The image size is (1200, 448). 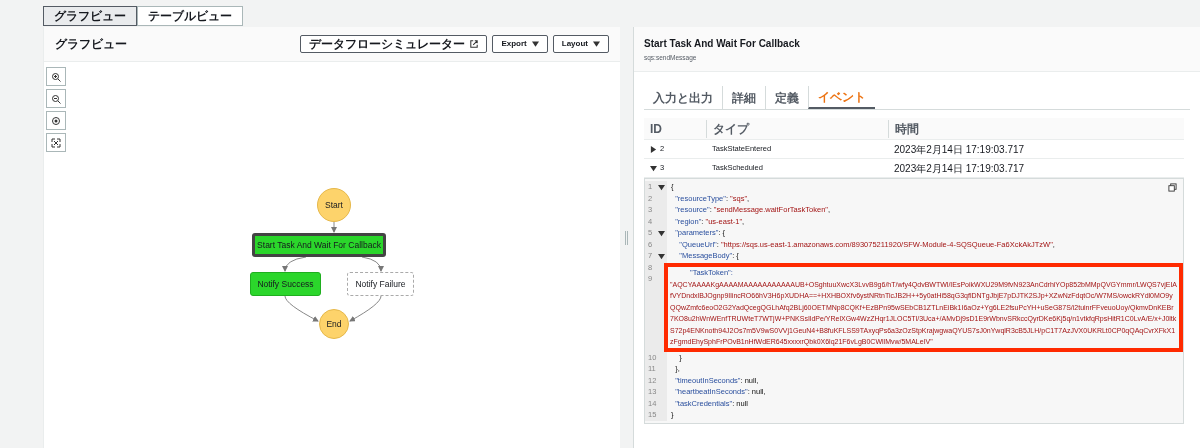 What do you see at coordinates (474, 44) in the screenshot?
I see `external-link-icon` at bounding box center [474, 44].